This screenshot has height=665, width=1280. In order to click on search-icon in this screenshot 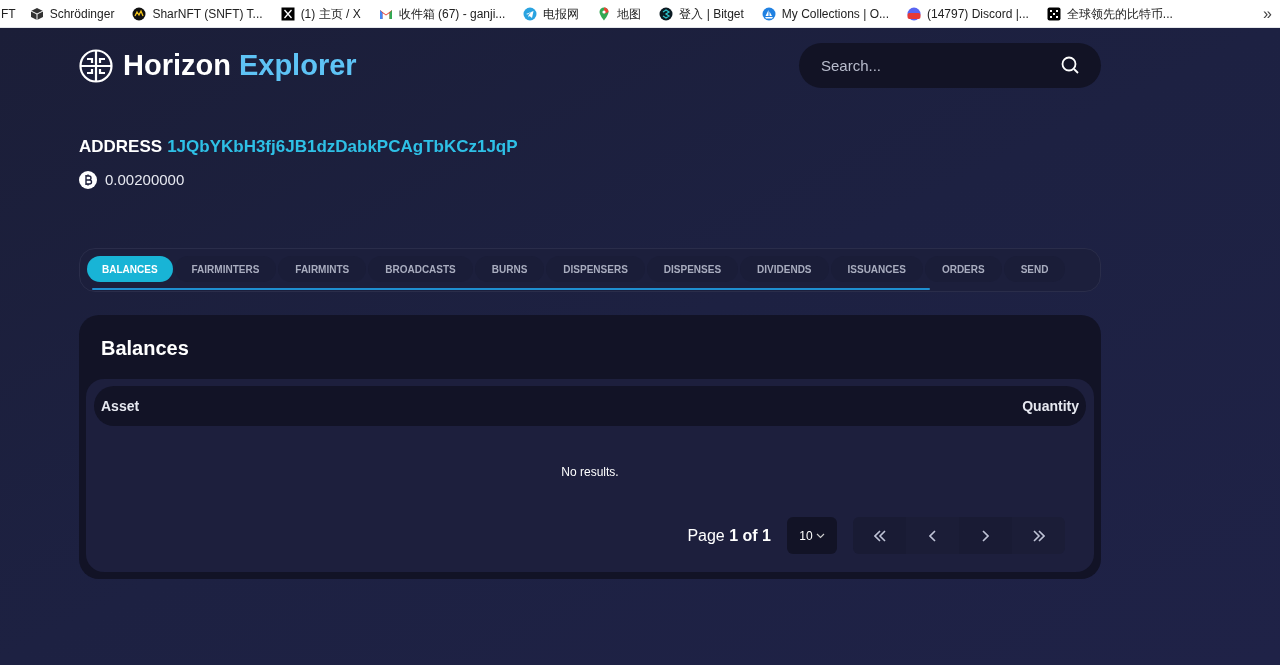, I will do `click(1070, 65)`.